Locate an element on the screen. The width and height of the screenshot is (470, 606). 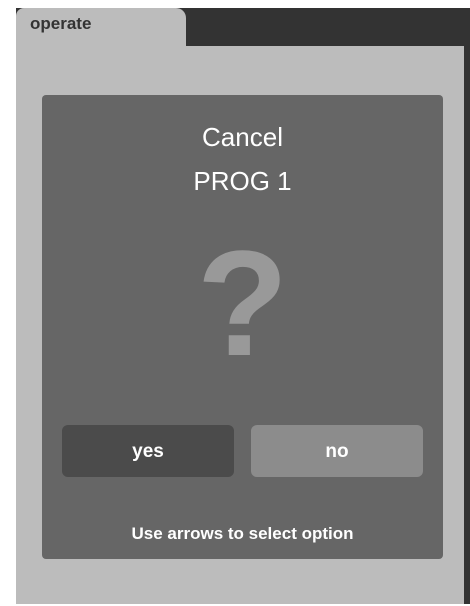
no-button: no is located at coordinates (337, 451).